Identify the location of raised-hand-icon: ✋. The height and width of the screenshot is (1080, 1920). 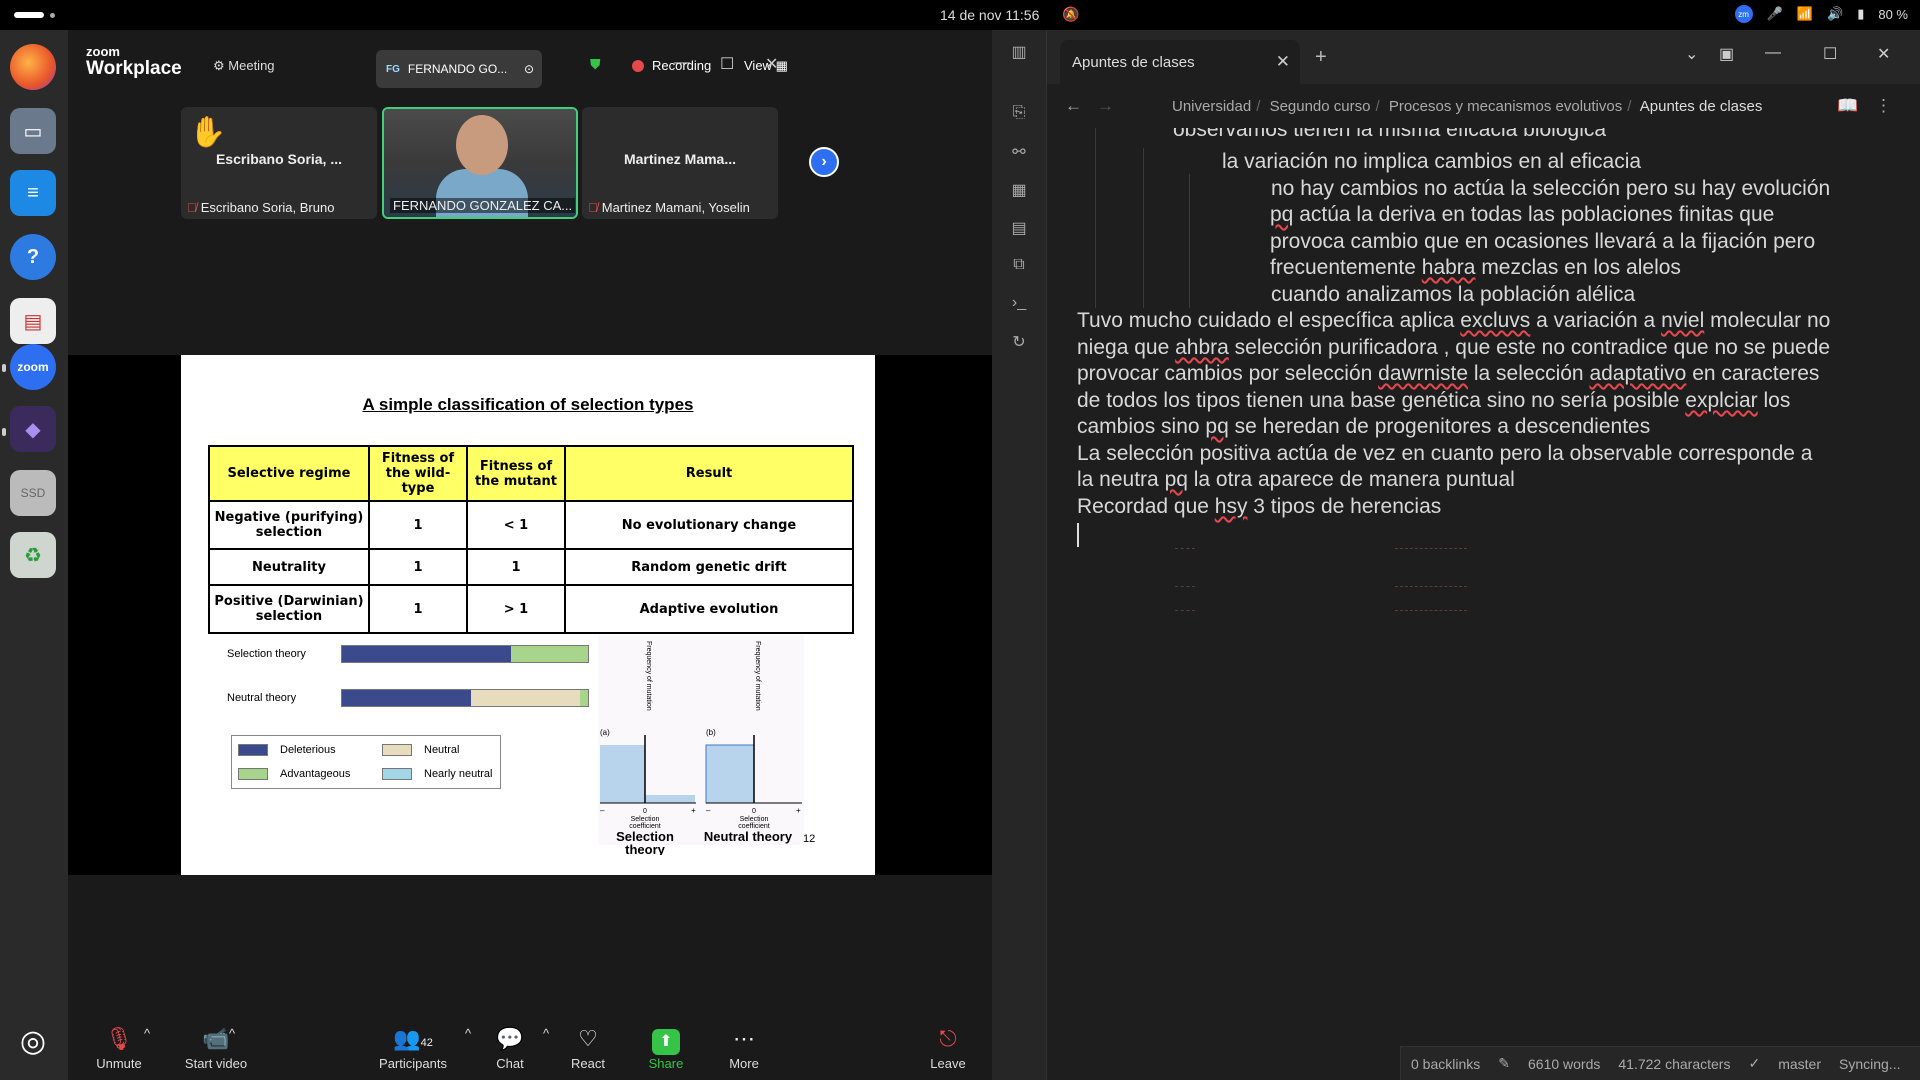
(208, 132).